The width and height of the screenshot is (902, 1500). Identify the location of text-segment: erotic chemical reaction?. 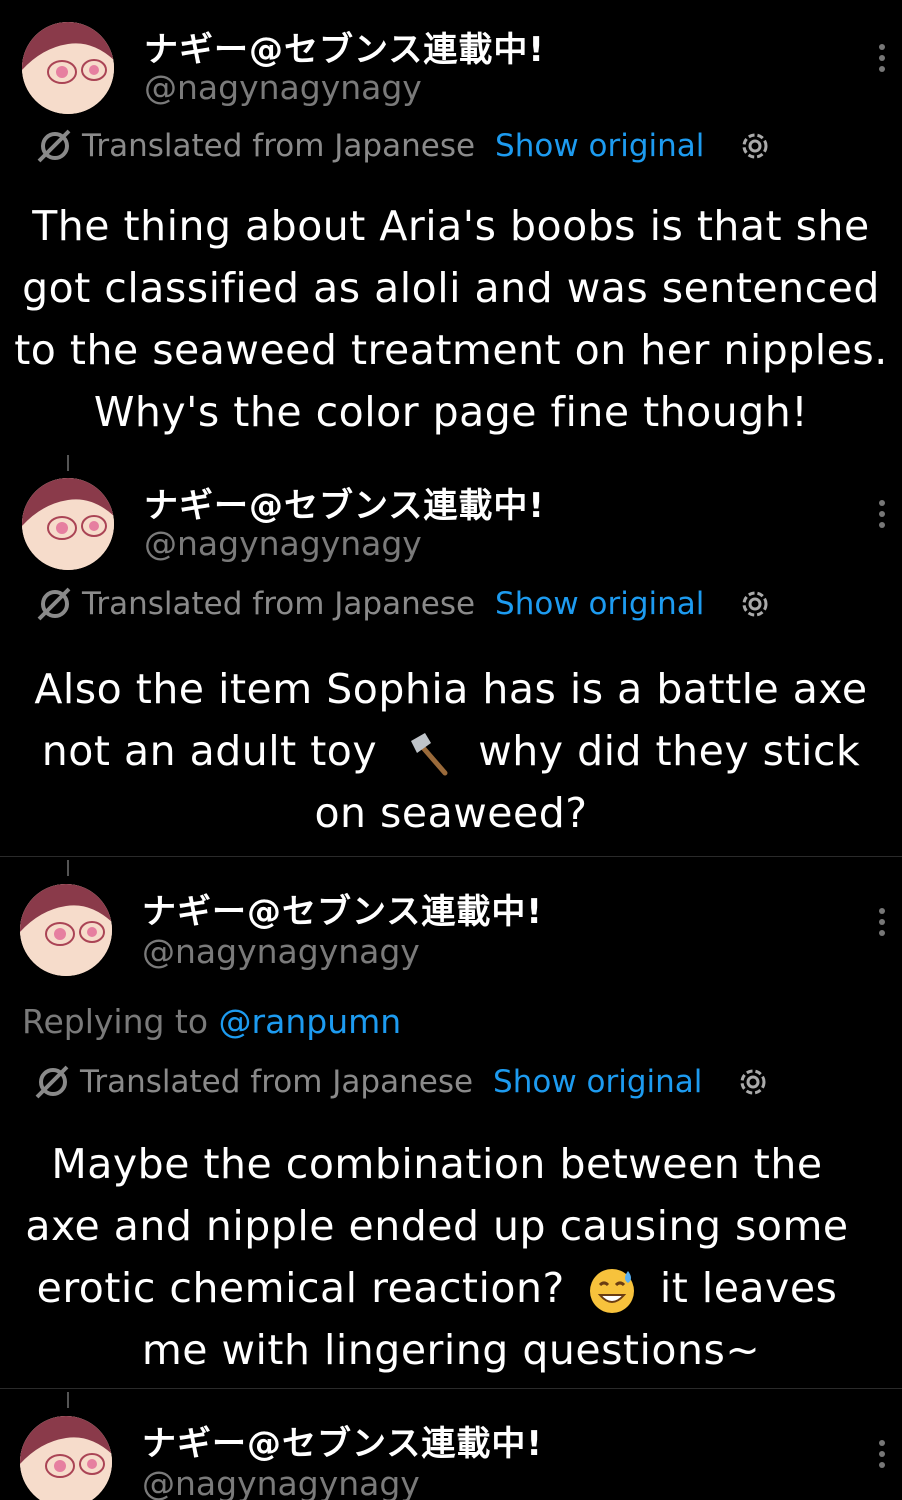
(300, 1288).